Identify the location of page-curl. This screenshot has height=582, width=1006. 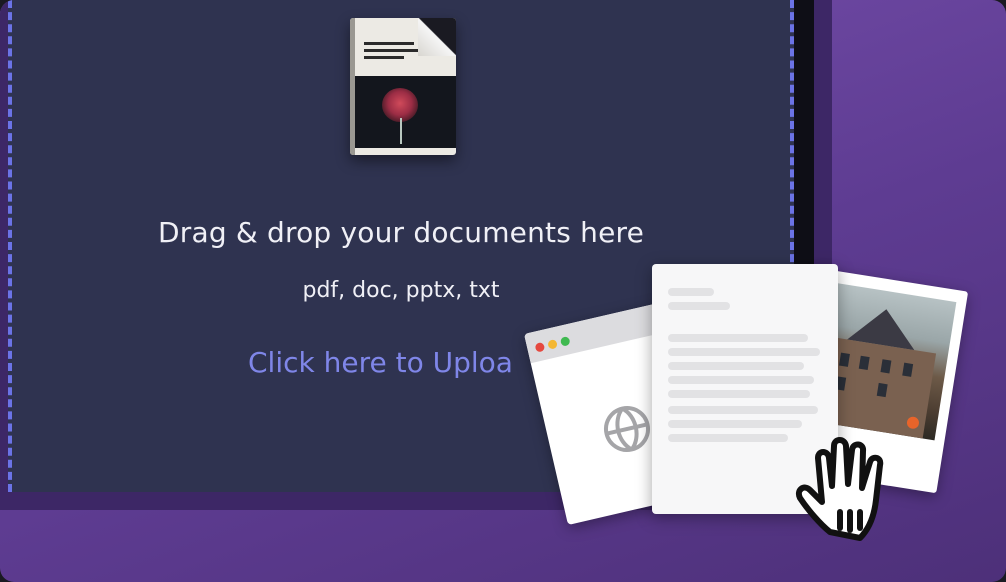
(437, 37).